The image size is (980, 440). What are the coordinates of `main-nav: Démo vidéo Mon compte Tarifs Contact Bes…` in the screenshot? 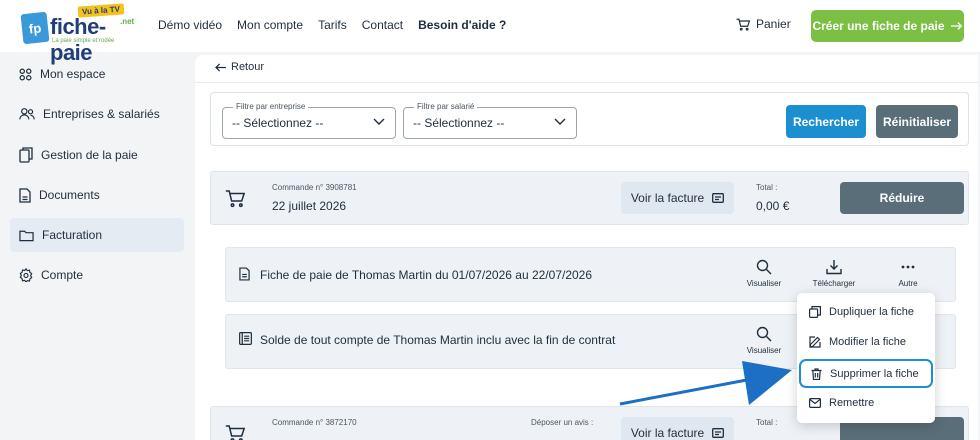 It's located at (332, 25).